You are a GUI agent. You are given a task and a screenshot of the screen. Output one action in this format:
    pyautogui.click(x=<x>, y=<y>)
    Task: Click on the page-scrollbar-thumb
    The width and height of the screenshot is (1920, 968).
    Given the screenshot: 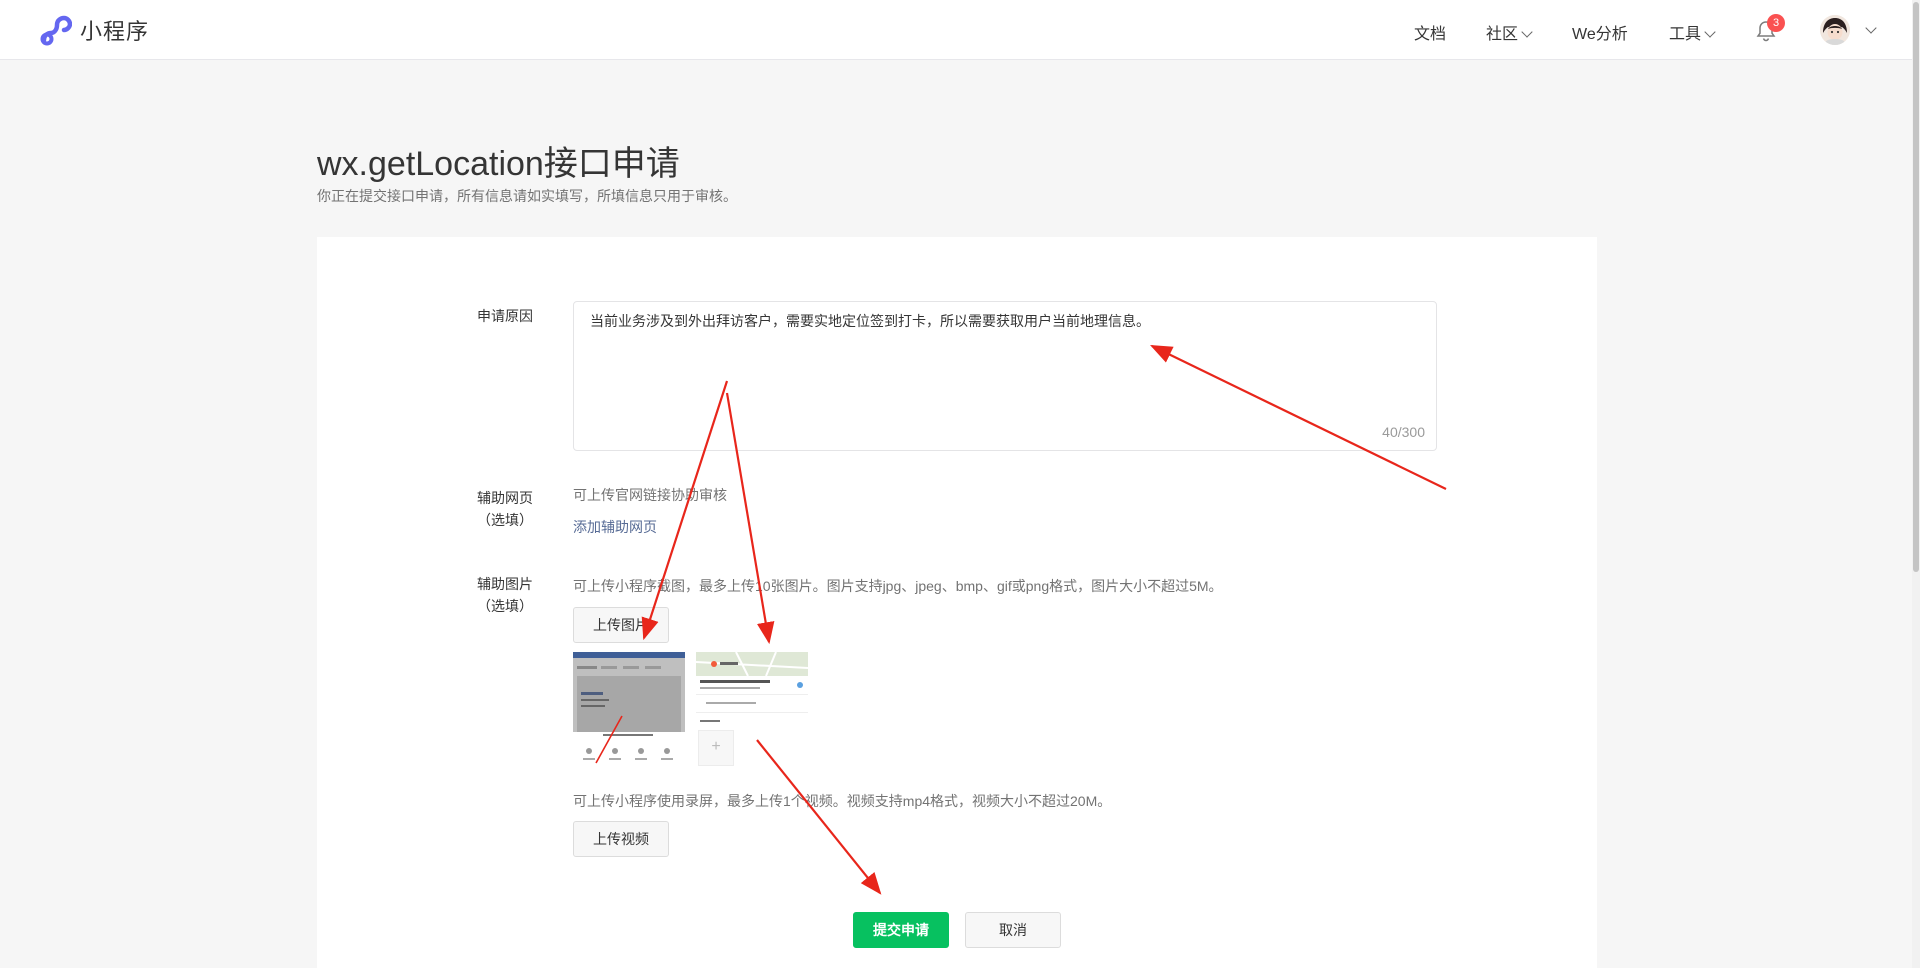 What is the action you would take?
    pyautogui.click(x=1916, y=287)
    